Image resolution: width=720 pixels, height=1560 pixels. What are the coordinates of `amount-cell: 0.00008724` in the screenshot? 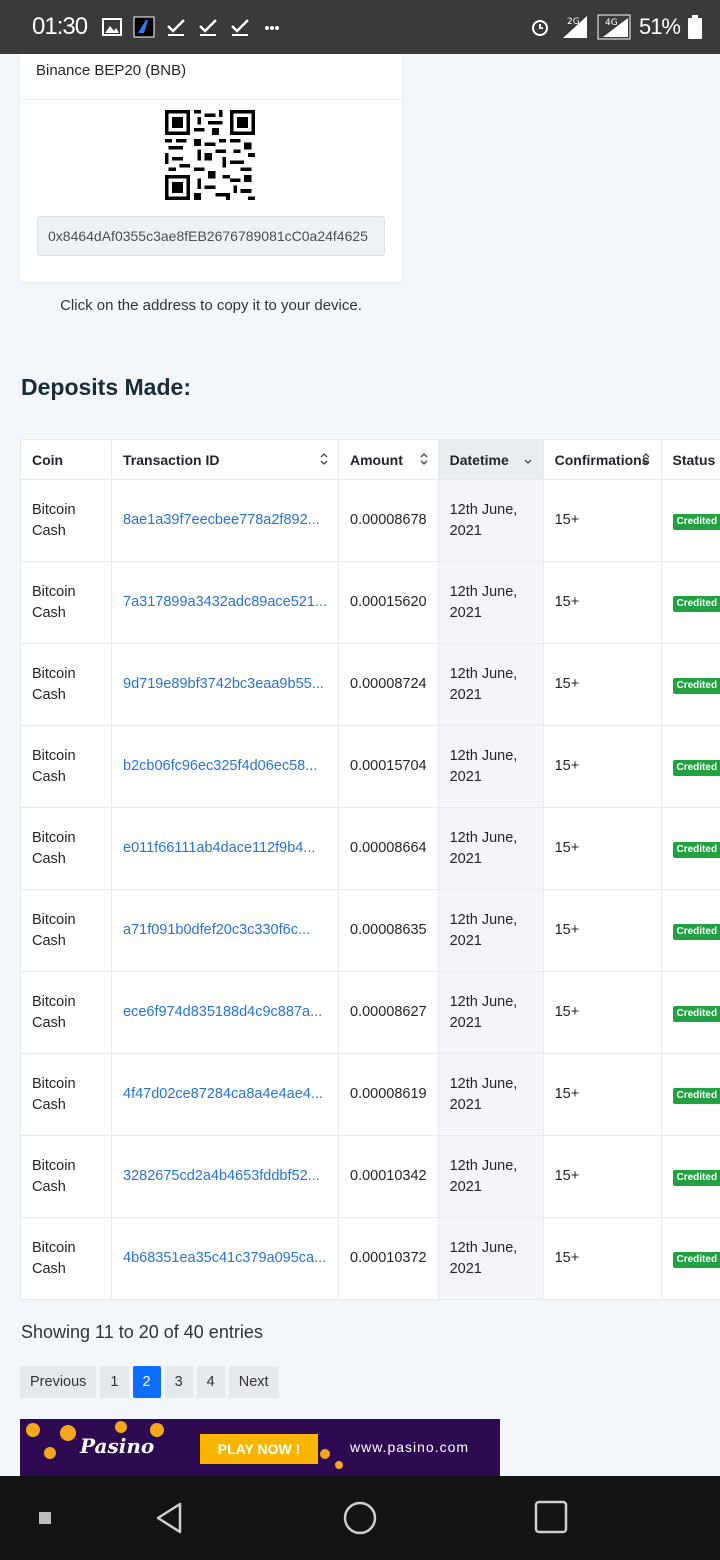 It's located at (388, 684).